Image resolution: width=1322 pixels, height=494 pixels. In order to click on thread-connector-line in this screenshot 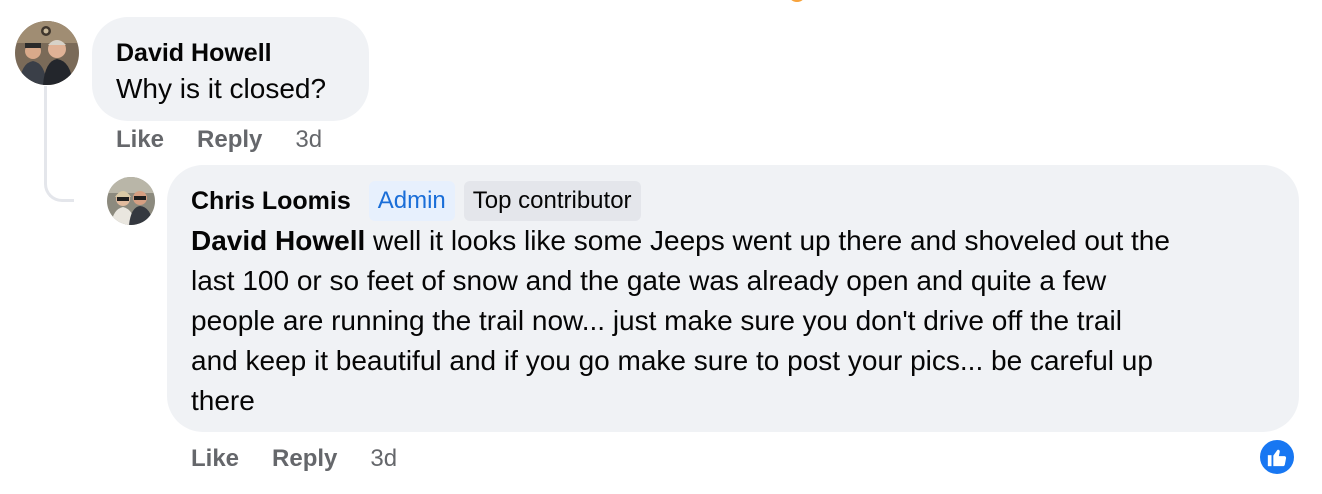, I will do `click(59, 144)`.